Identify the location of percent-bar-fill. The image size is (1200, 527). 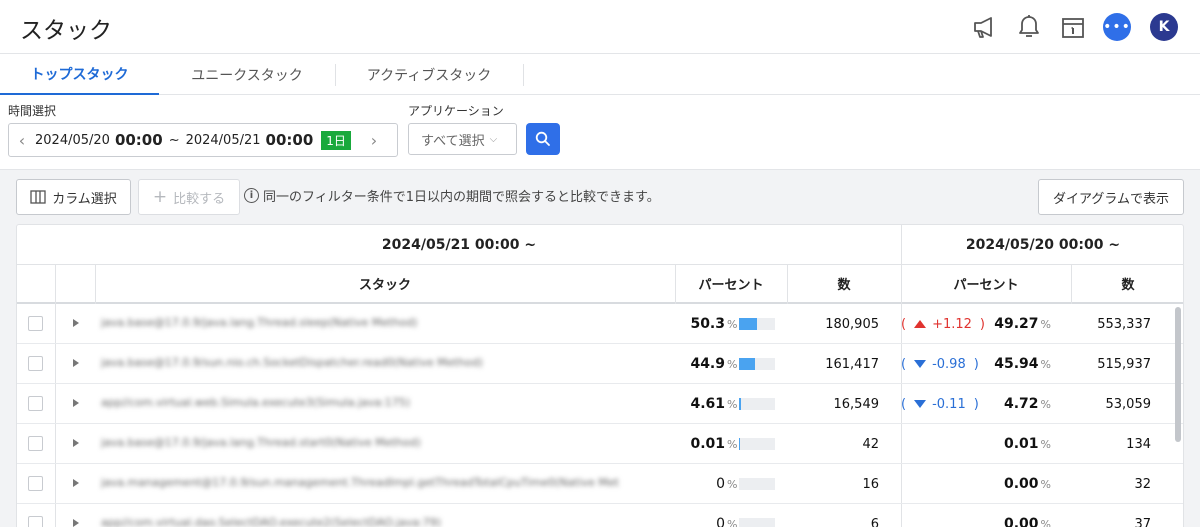
(747, 364).